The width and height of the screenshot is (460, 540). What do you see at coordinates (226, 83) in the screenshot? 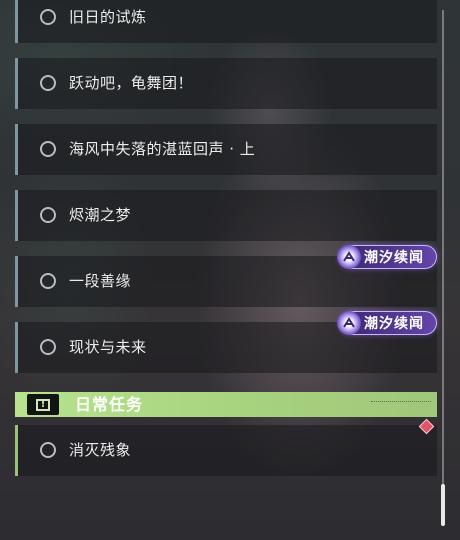
I see `quest-row: 跃动吧，龟舞团！` at bounding box center [226, 83].